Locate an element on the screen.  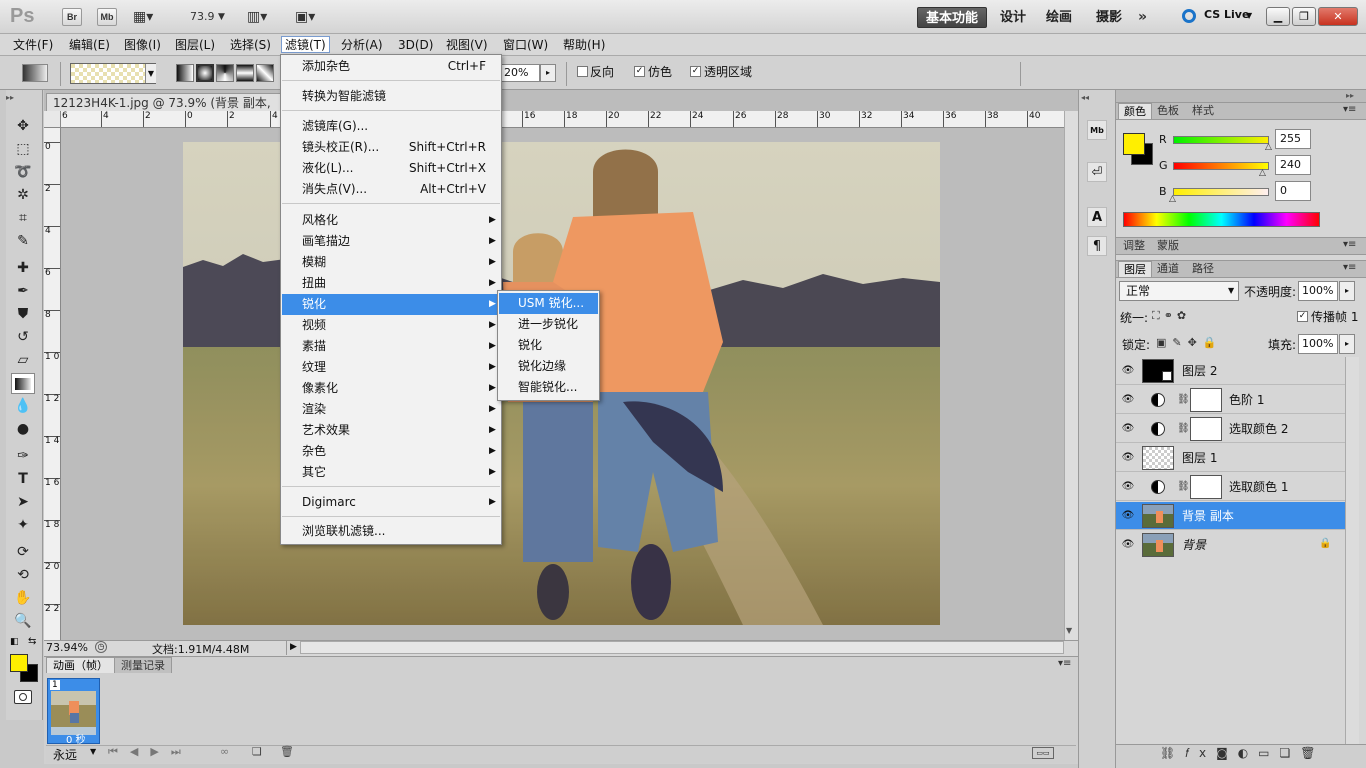
status-menu-icon: ▶ is located at coordinates (293, 647).